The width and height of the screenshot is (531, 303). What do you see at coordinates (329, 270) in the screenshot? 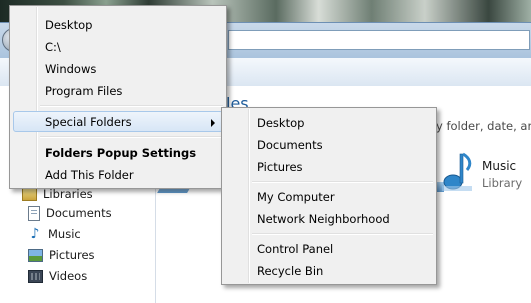
I see `submenu-item-recycle-bin: Recycle Bin` at bounding box center [329, 270].